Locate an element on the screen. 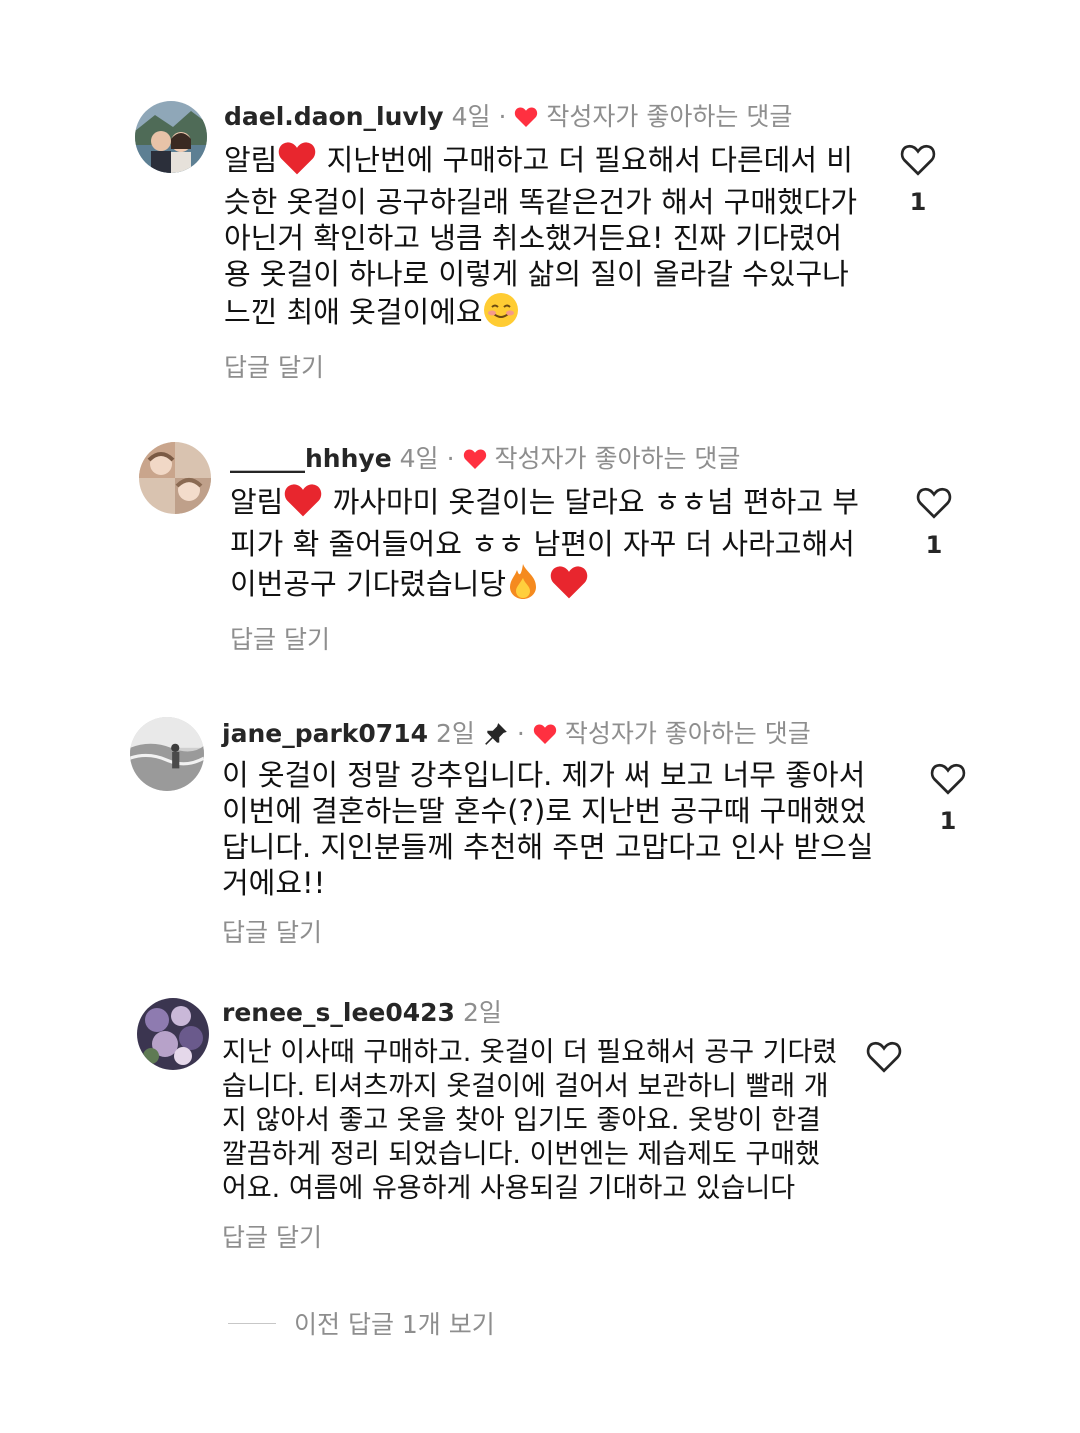 Image resolution: width=1080 pixels, height=1433 pixels. divider-line is located at coordinates (252, 1323).